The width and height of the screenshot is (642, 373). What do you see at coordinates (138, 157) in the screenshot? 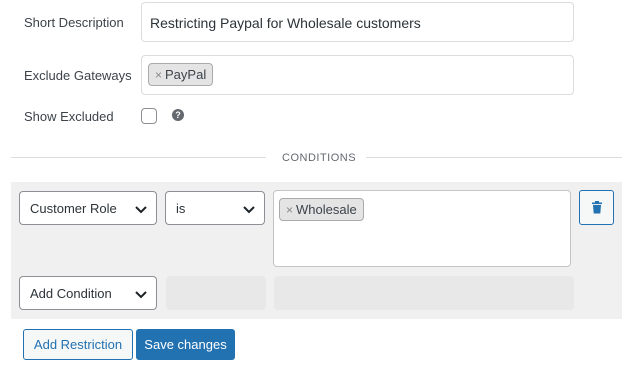
I see `divider-left` at bounding box center [138, 157].